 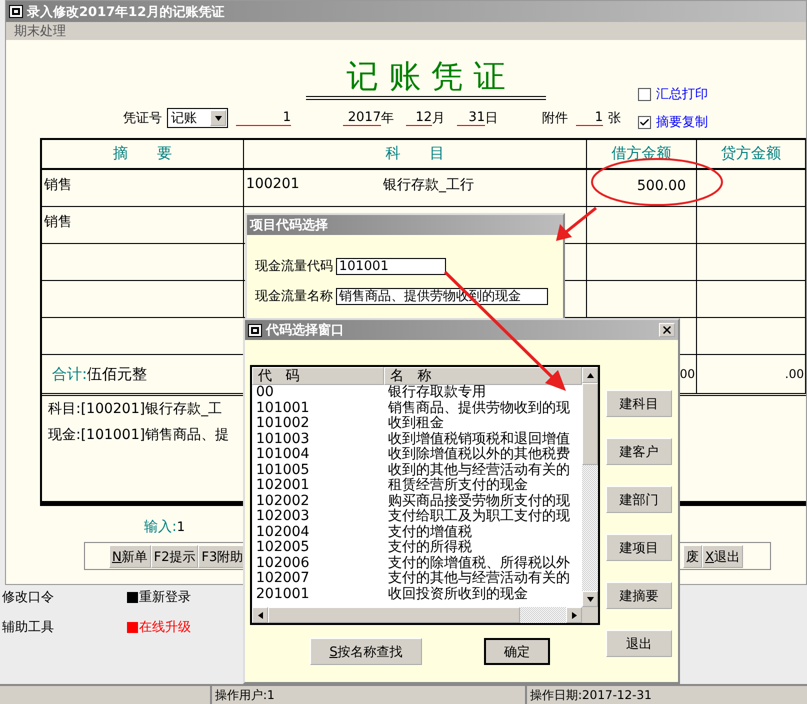 What do you see at coordinates (590, 375) in the screenshot?
I see `up-arrow-icon` at bounding box center [590, 375].